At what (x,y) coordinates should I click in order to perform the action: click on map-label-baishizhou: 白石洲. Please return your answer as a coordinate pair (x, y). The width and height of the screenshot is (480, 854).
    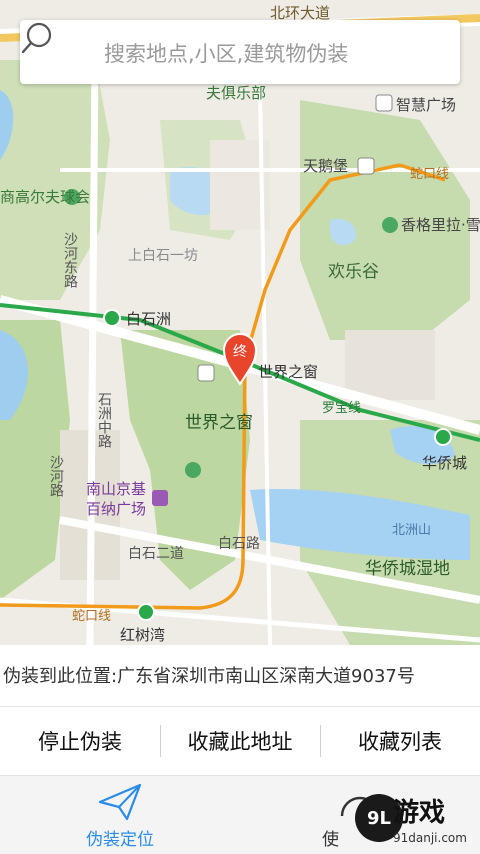
    Looking at the image, I should click on (148, 319).